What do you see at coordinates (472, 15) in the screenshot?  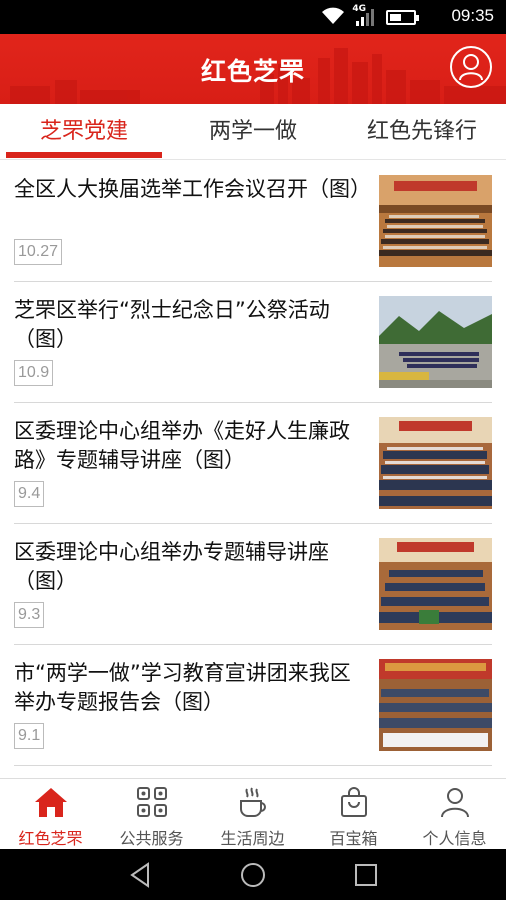 I see `clock: 09:35` at bounding box center [472, 15].